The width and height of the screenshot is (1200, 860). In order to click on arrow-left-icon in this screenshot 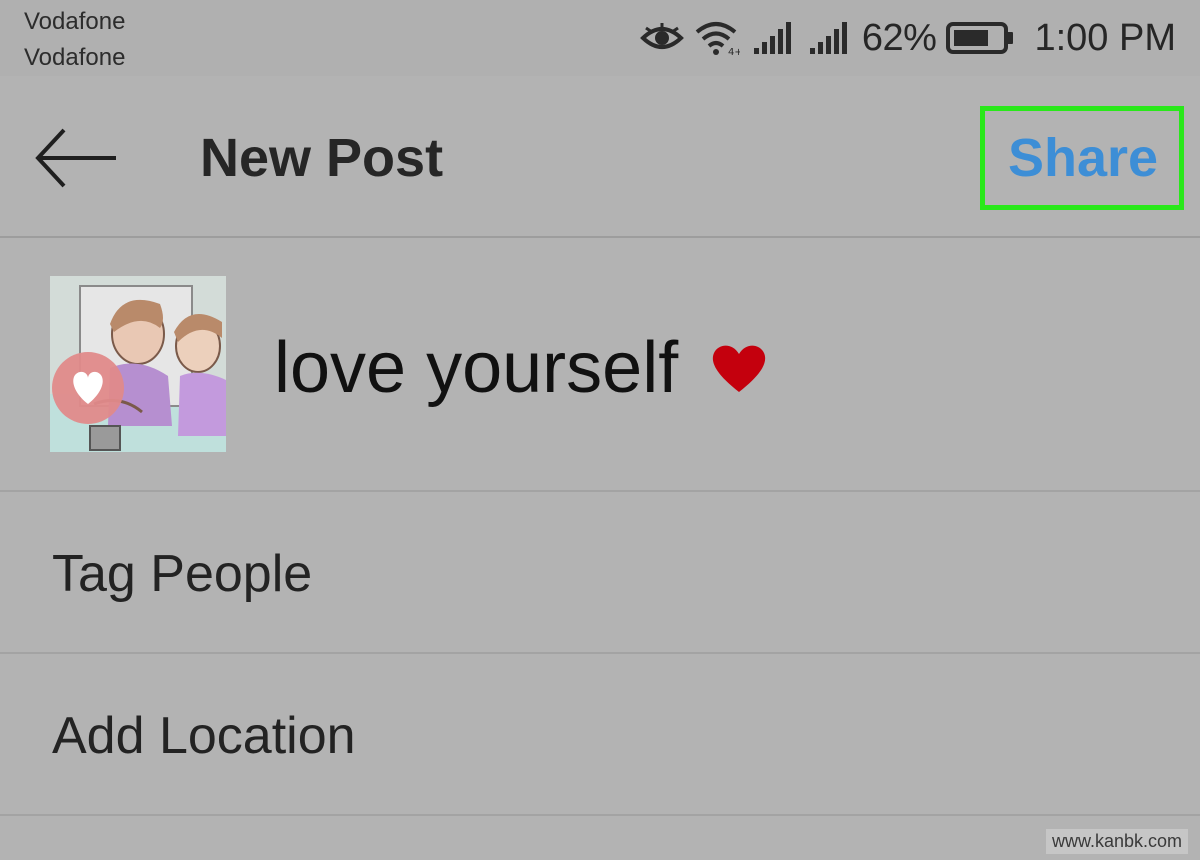, I will do `click(75, 158)`.